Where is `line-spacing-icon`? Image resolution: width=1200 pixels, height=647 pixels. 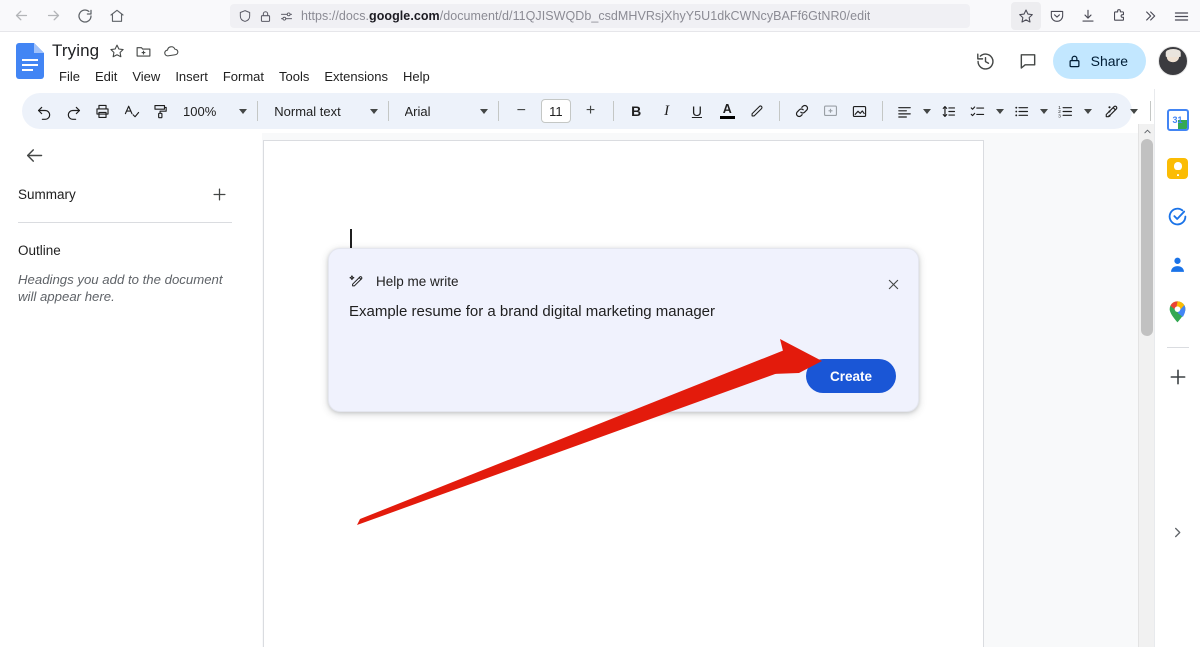 line-spacing-icon is located at coordinates (949, 111).